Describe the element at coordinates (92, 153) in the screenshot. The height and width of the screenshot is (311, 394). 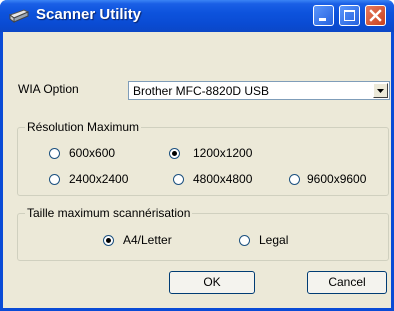
I see `radio-label-600x600: 600x600` at that location.